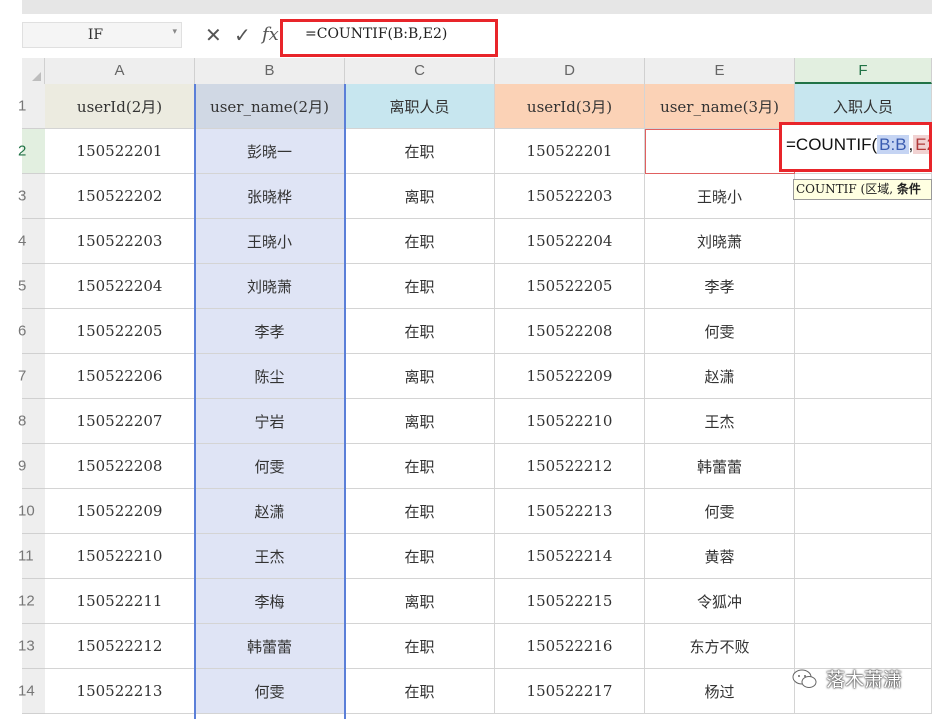  I want to click on table-cell: 宁岩, so click(270, 421).